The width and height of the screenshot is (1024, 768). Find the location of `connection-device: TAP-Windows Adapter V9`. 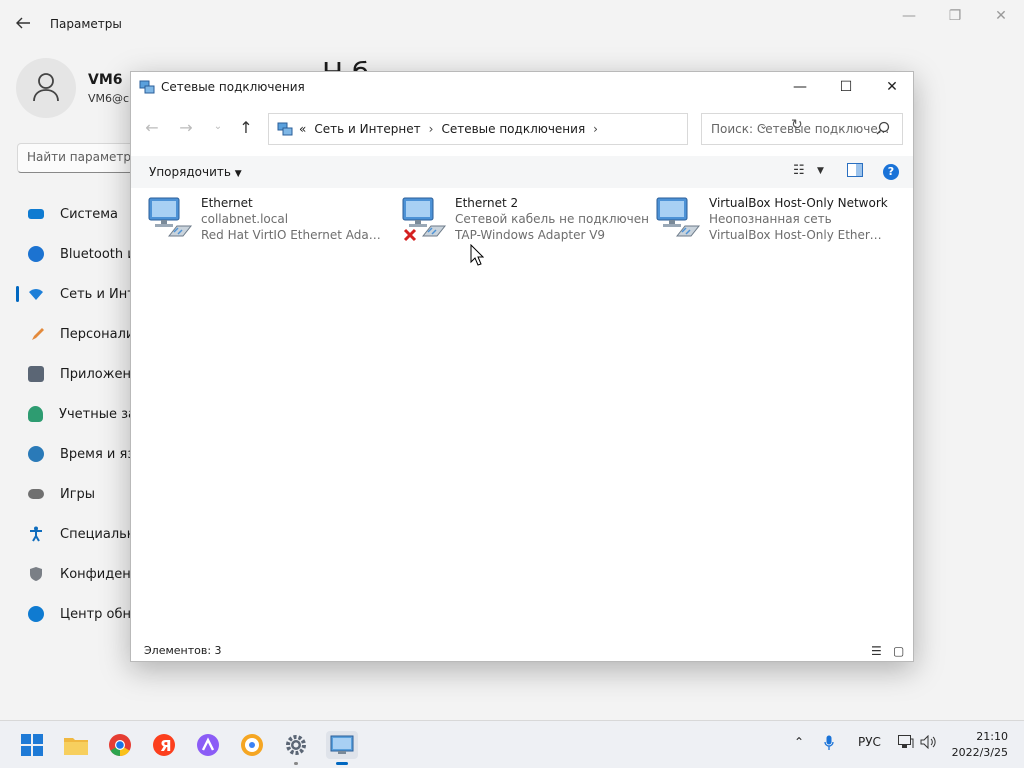

connection-device: TAP-Windows Adapter V9 is located at coordinates (530, 235).